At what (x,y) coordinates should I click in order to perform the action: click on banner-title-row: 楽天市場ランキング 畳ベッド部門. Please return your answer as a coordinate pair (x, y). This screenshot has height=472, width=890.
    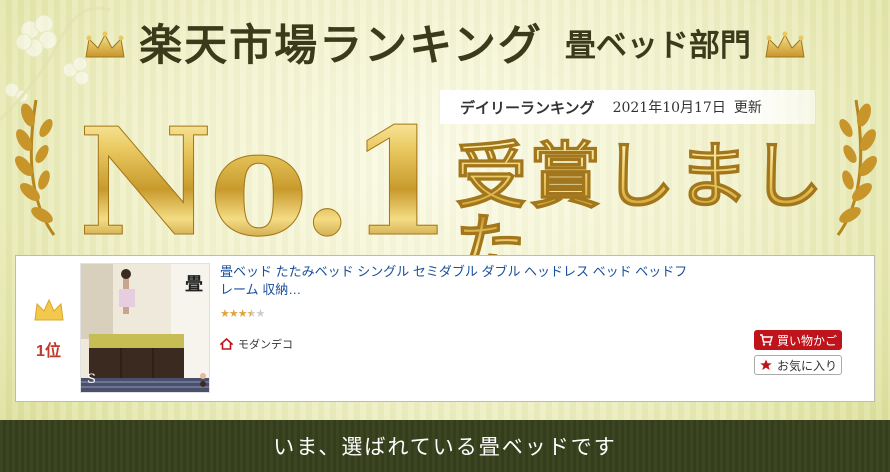
    Looking at the image, I should click on (445, 46).